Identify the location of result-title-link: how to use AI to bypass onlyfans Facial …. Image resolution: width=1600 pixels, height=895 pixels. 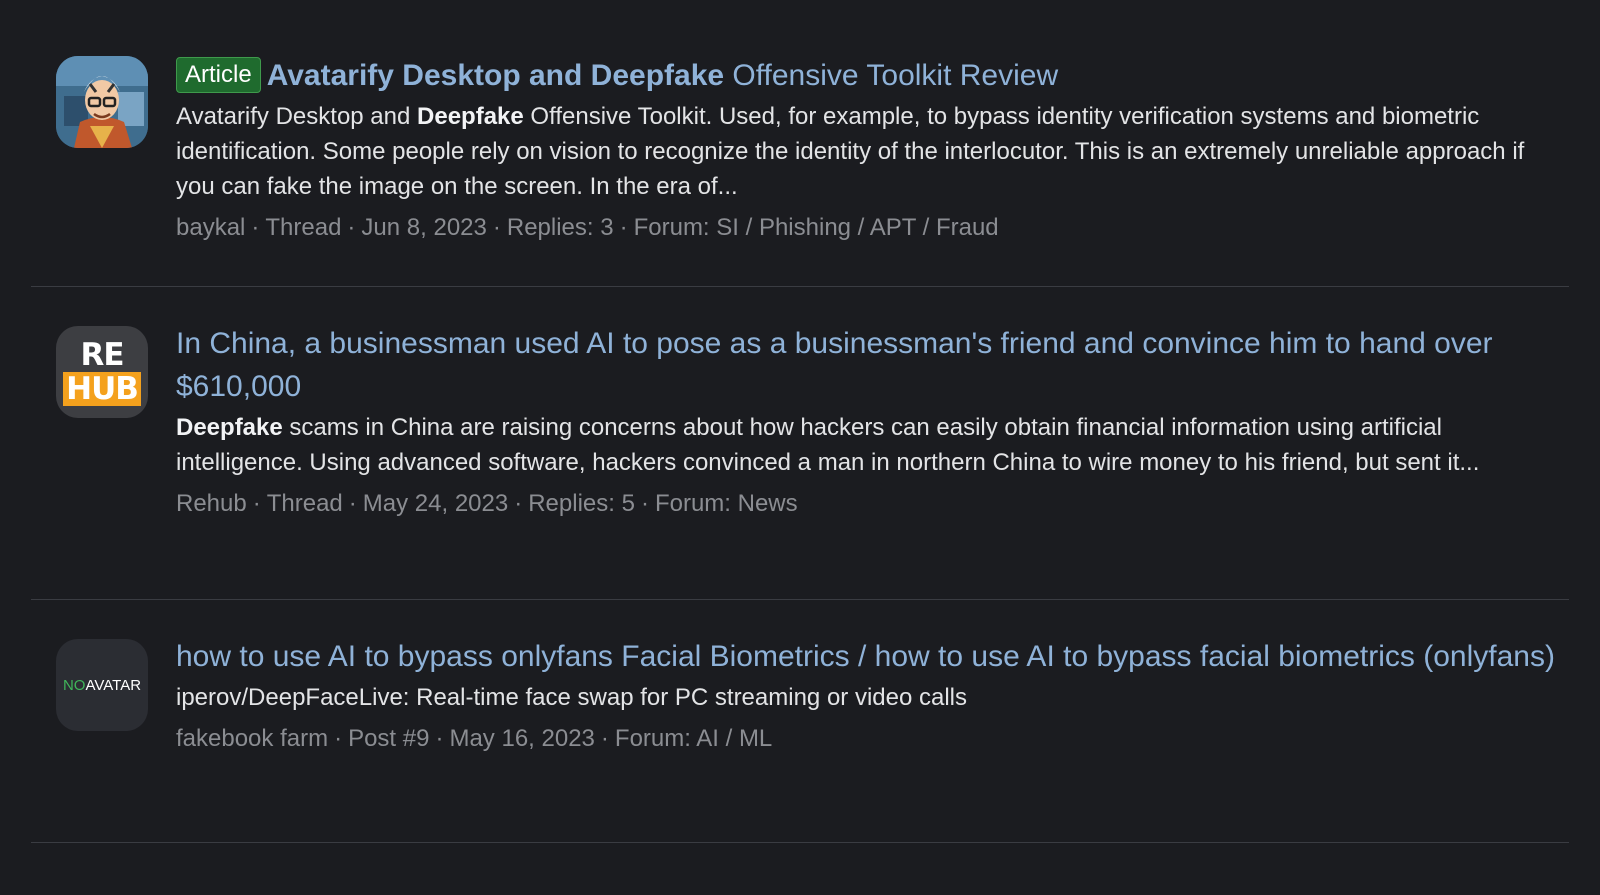
(866, 656).